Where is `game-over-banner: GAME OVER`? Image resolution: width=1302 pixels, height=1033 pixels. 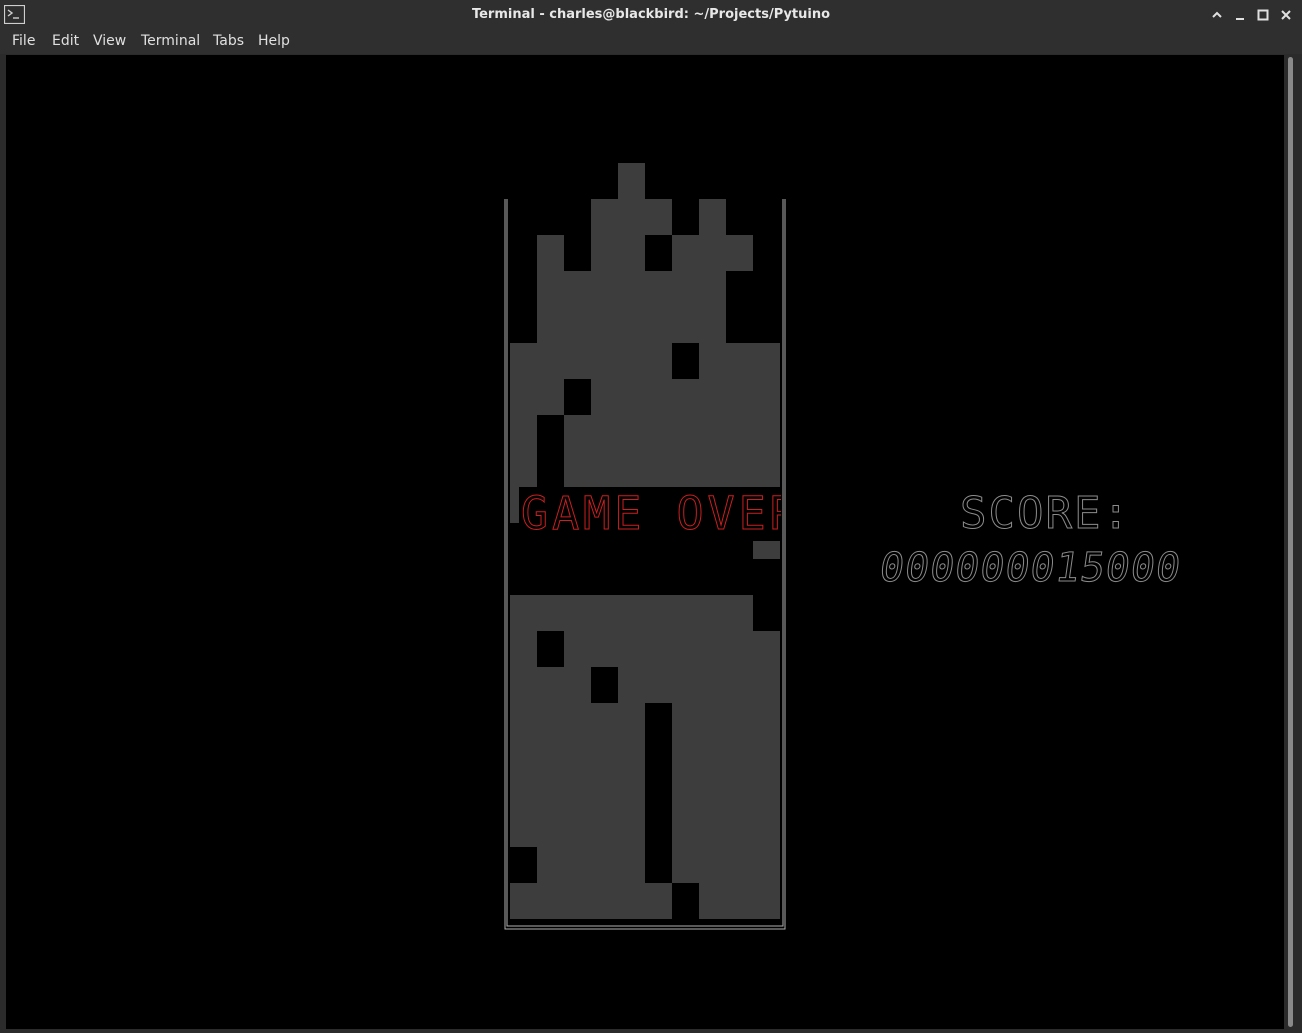 game-over-banner: GAME OVER is located at coordinates (650, 514).